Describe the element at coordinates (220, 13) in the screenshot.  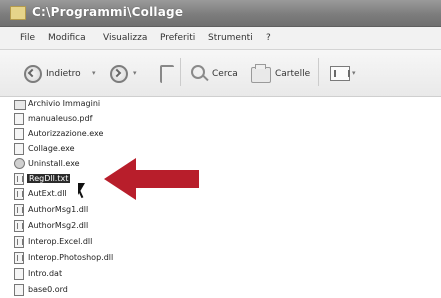
I see `title-bar: C:\Programmi\Collage` at that location.